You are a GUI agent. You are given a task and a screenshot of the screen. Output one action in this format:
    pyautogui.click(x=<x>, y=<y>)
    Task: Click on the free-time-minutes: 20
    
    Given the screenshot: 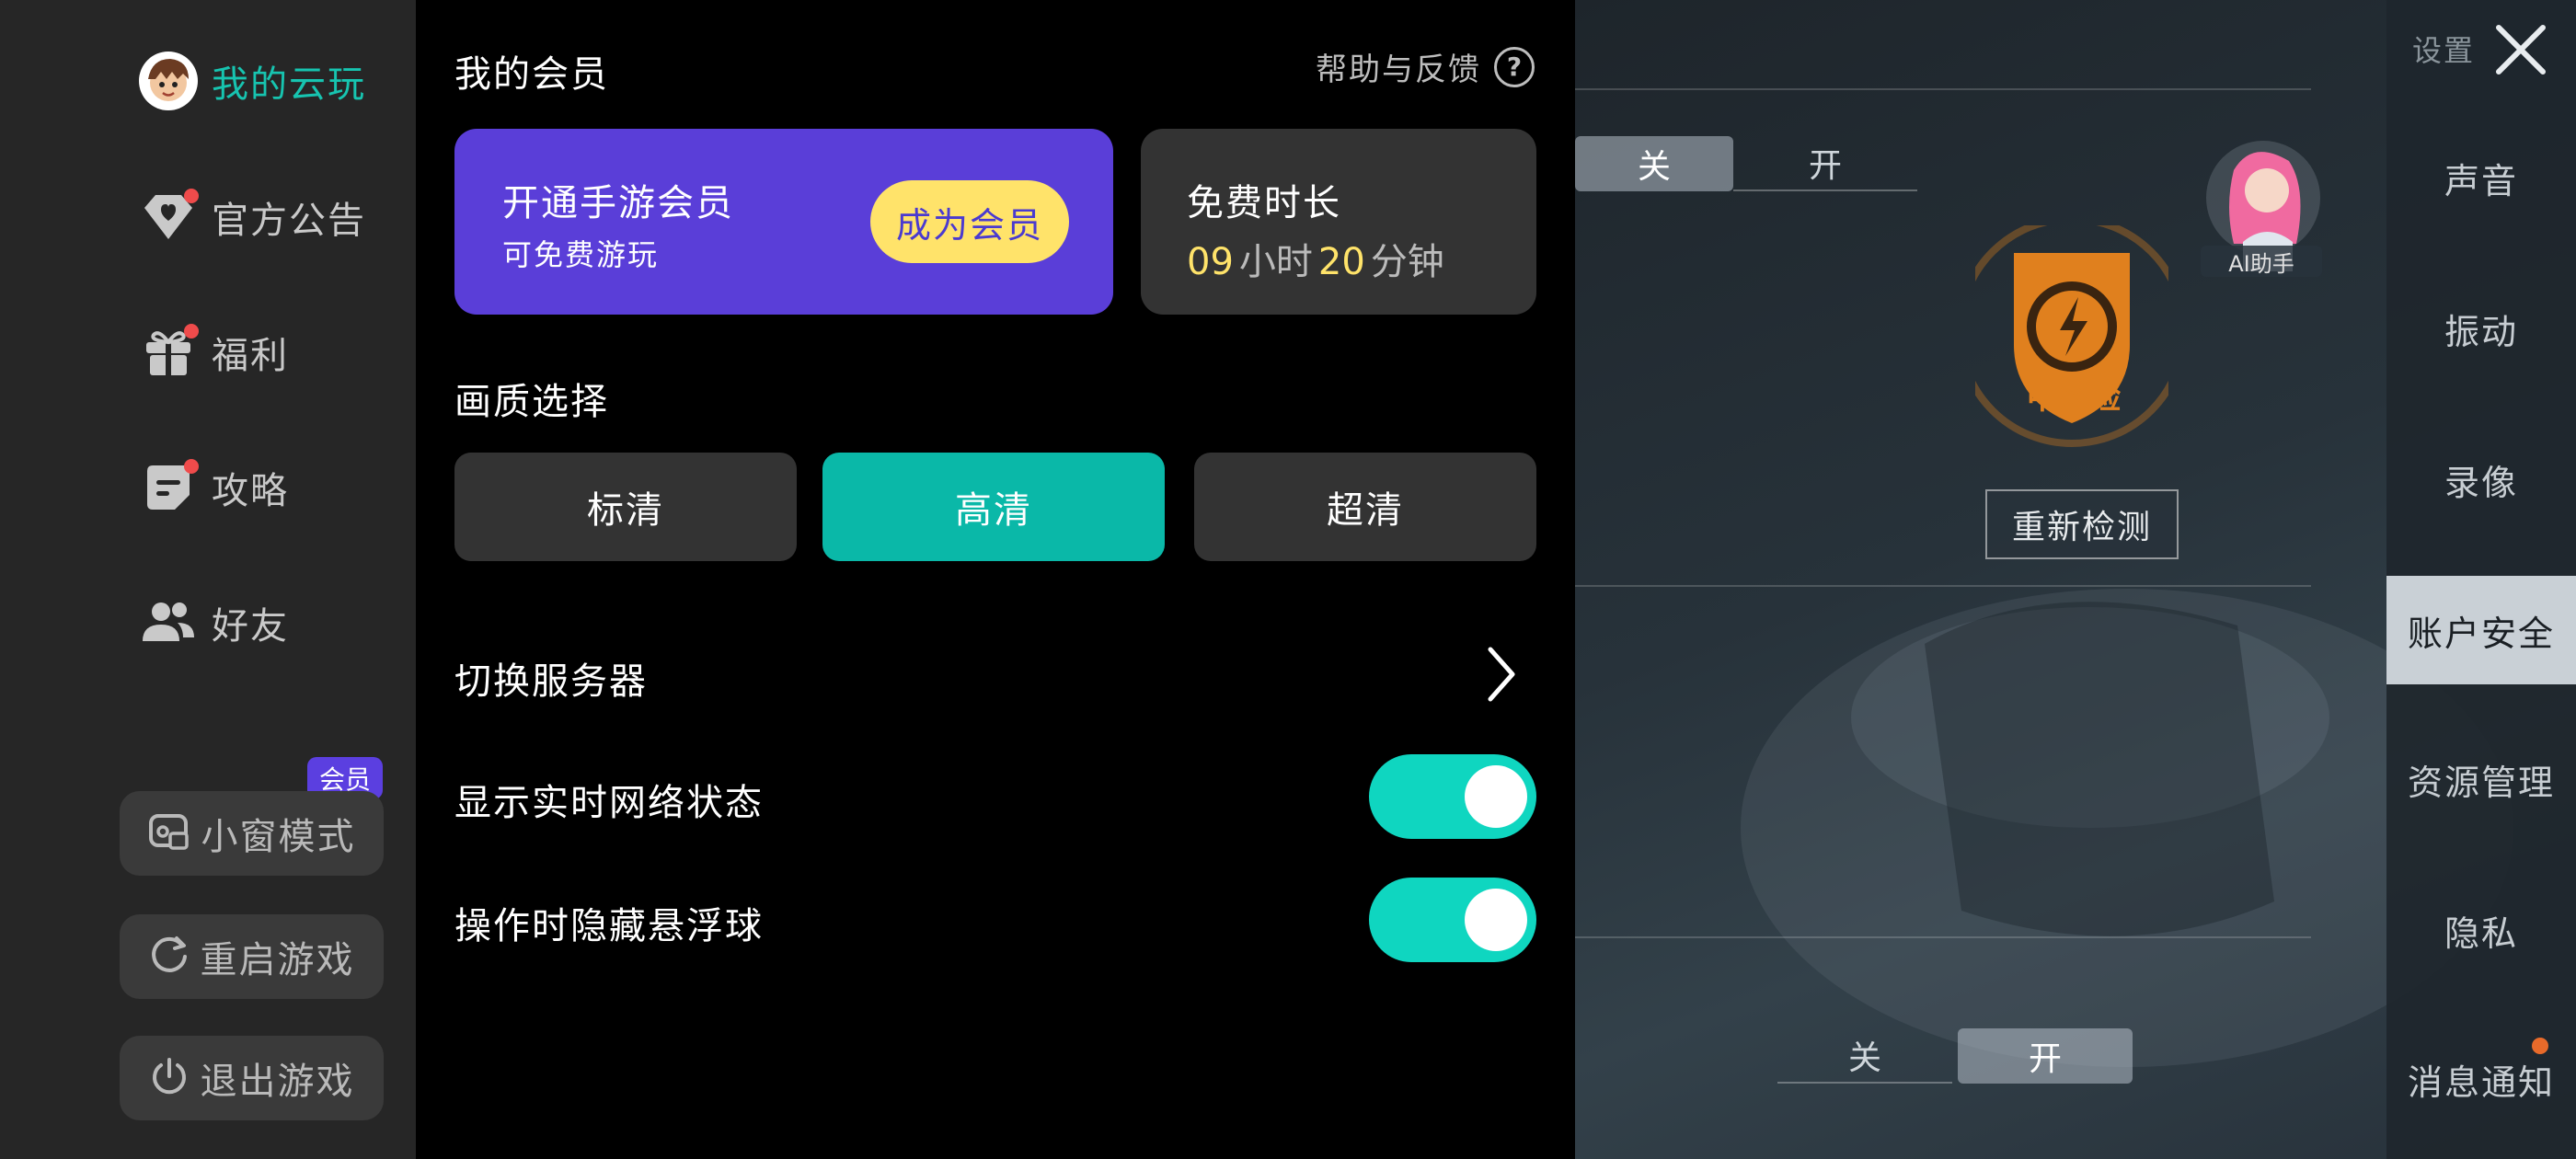 What is the action you would take?
    pyautogui.click(x=1341, y=262)
    